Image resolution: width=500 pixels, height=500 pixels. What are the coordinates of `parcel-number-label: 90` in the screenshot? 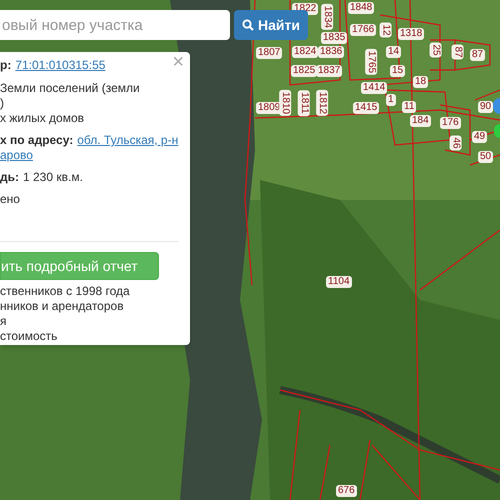 It's located at (486, 107).